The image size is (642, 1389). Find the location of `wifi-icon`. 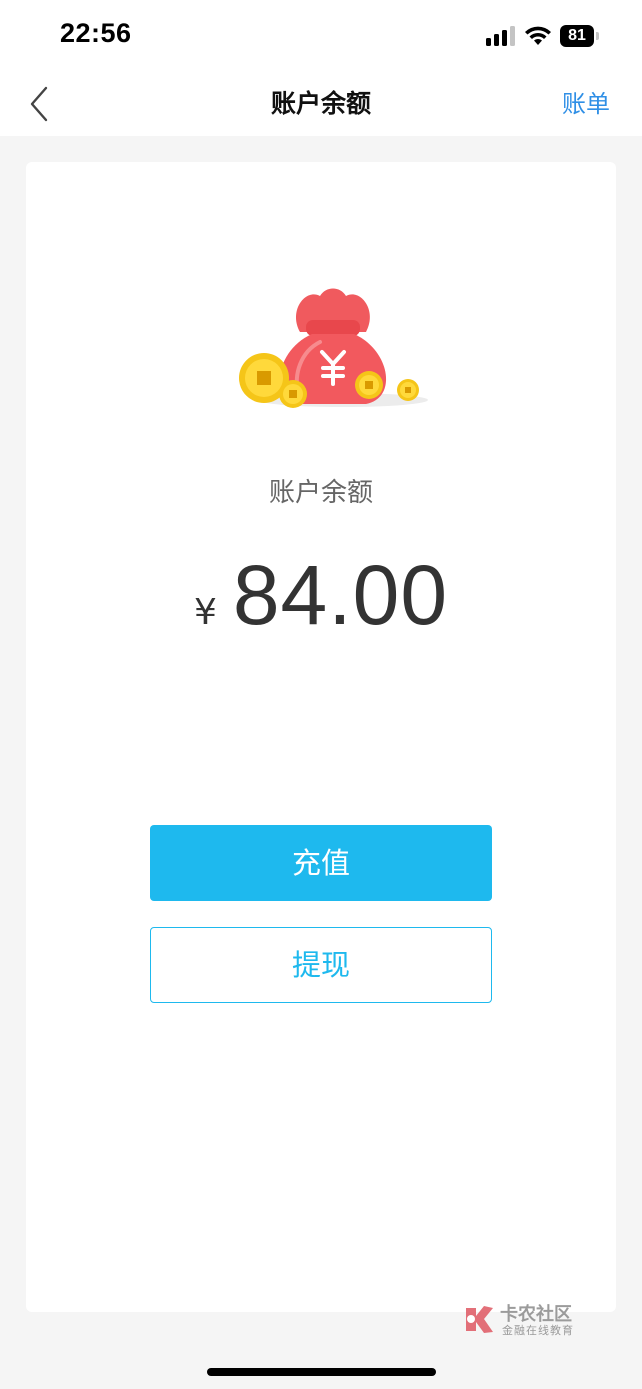

wifi-icon is located at coordinates (538, 35).